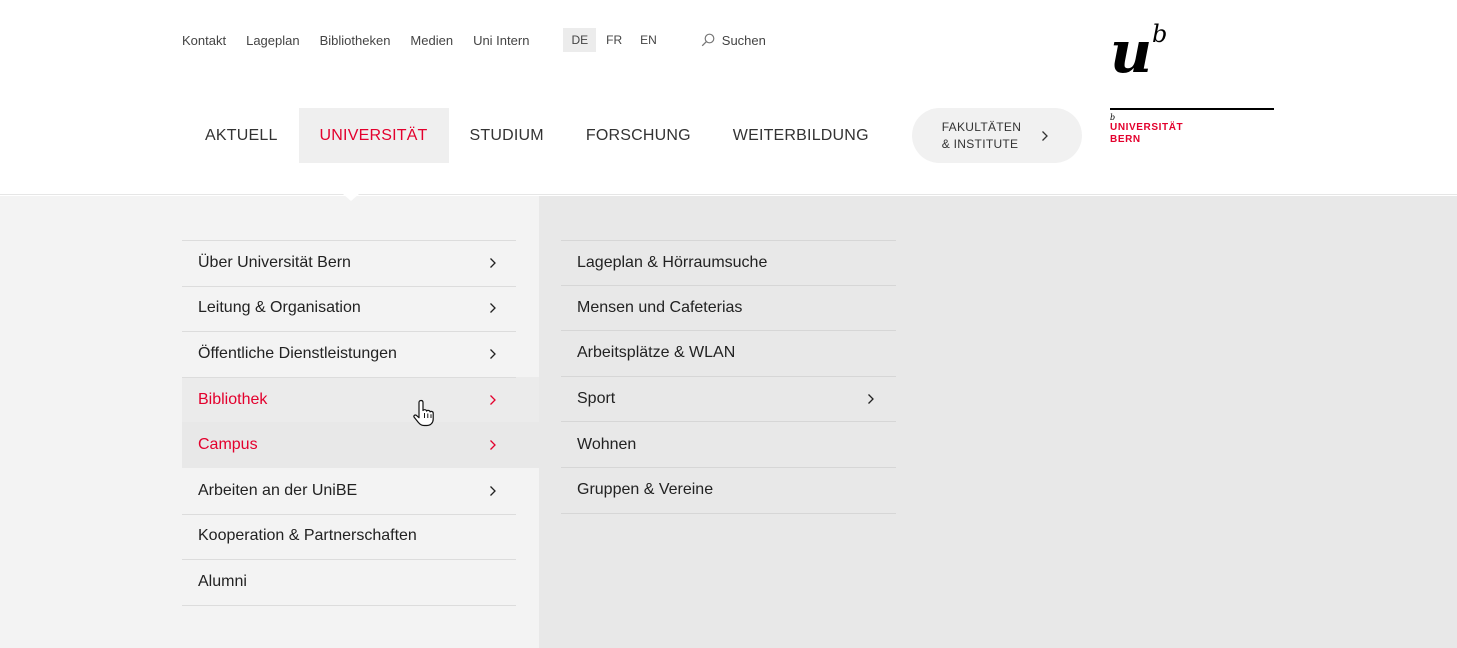 The height and width of the screenshot is (648, 1457). I want to click on submenu-item-sport: Sport, so click(728, 400).